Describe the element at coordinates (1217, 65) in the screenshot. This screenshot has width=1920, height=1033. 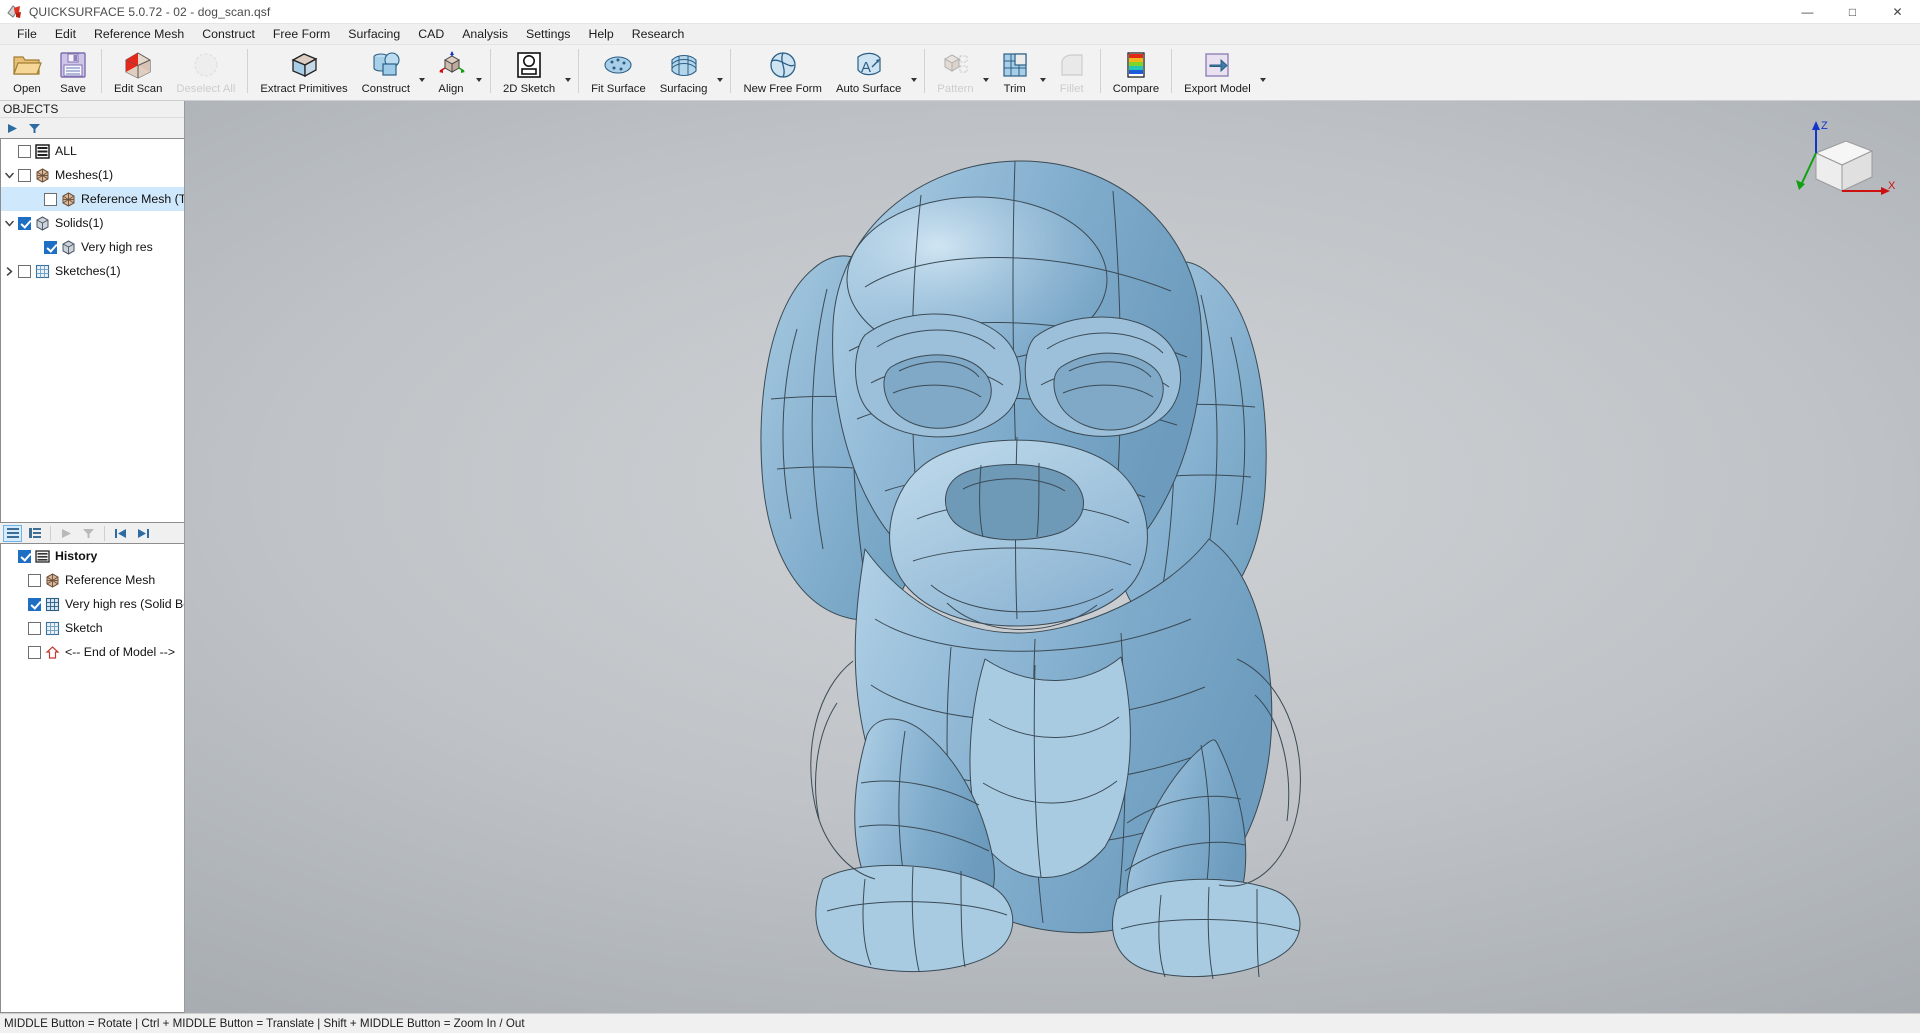
I see `export-model-icon` at that location.